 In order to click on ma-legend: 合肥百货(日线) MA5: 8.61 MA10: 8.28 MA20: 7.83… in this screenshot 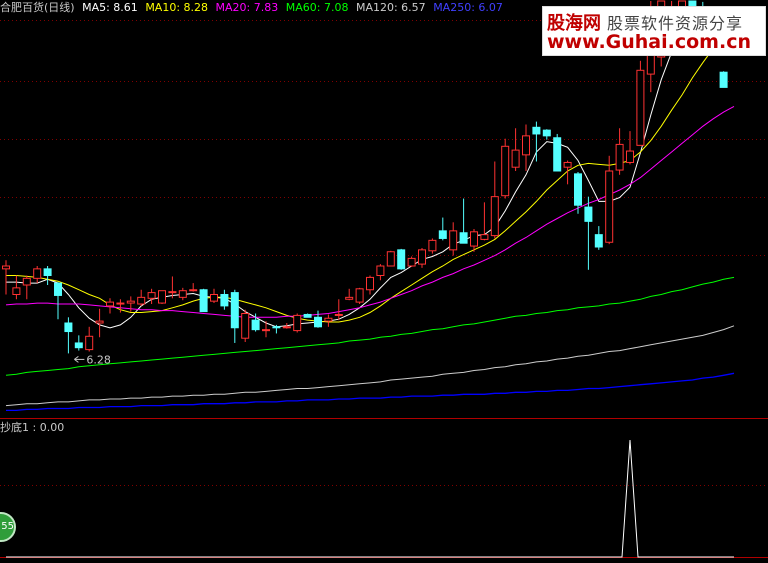, I will do `click(253, 8)`.